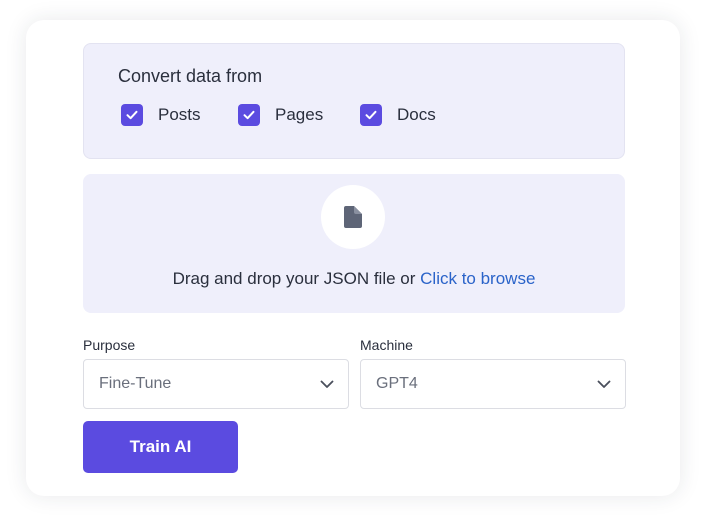  What do you see at coordinates (397, 383) in the screenshot?
I see `machine-value: GPT4` at bounding box center [397, 383].